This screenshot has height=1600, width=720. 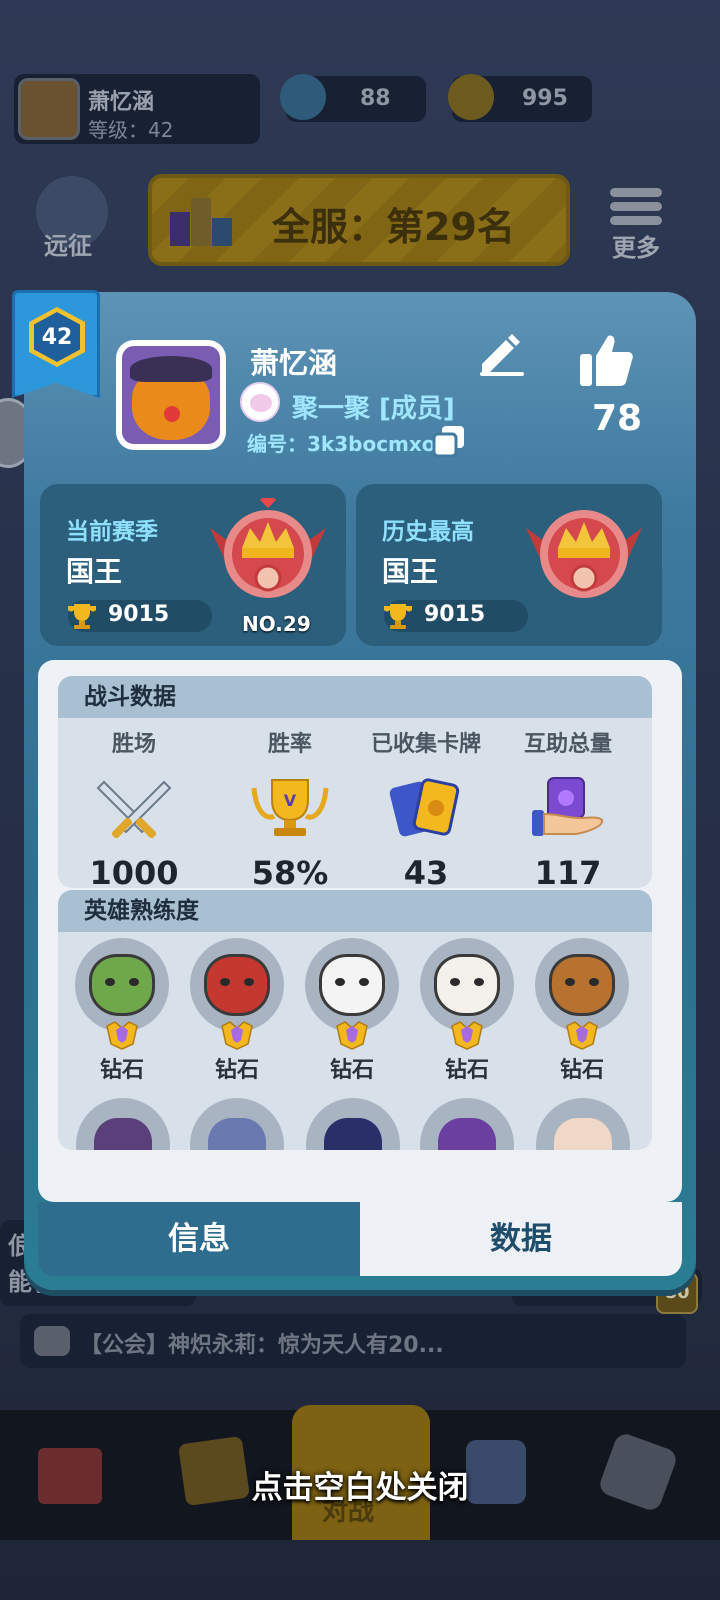 I want to click on cards-icon, so click(x=424, y=807).